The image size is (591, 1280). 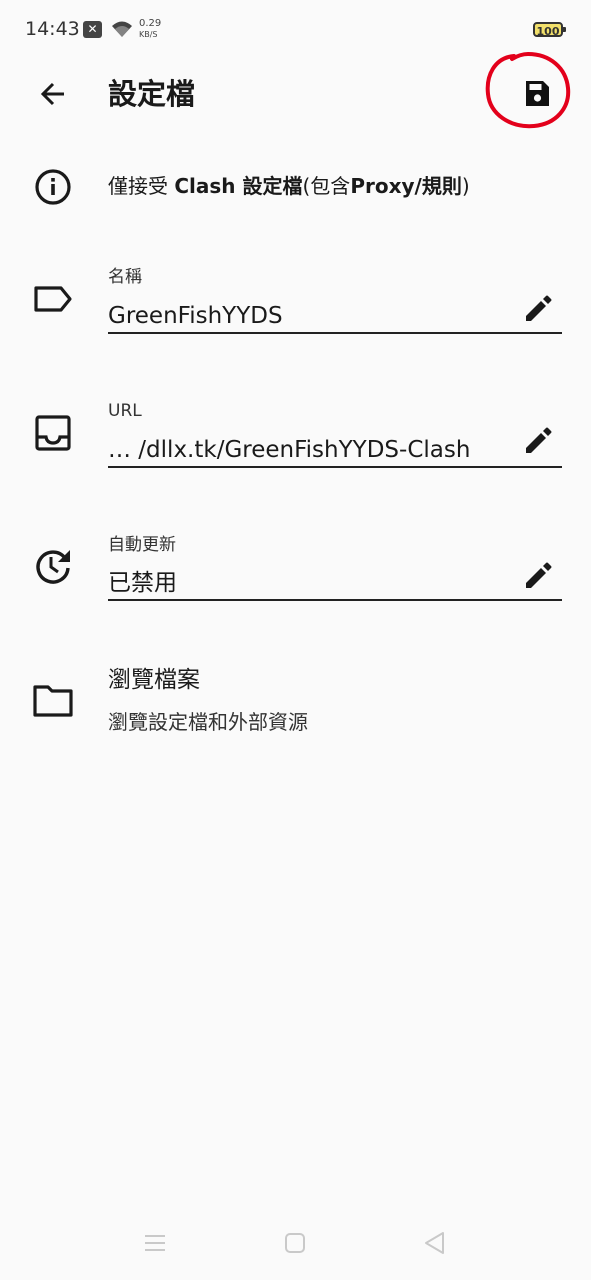 I want to click on system-nav-bar, so click(x=295, y=1245).